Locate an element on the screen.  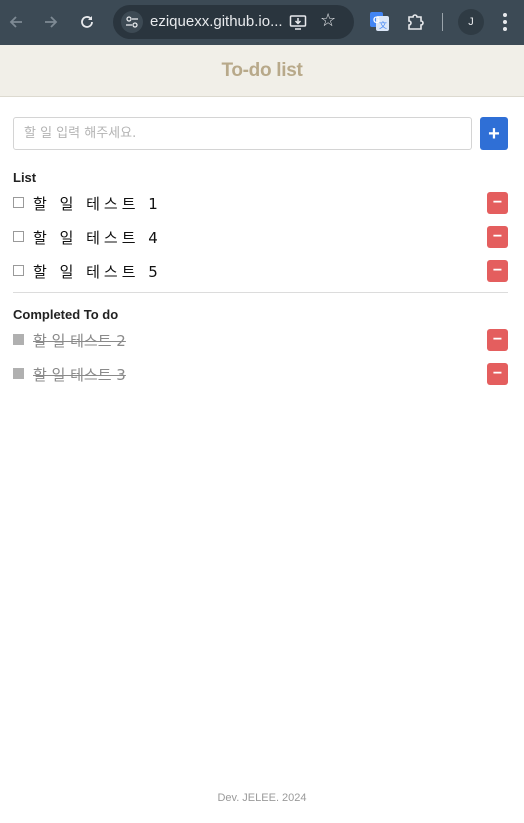
reload-icon is located at coordinates (87, 22).